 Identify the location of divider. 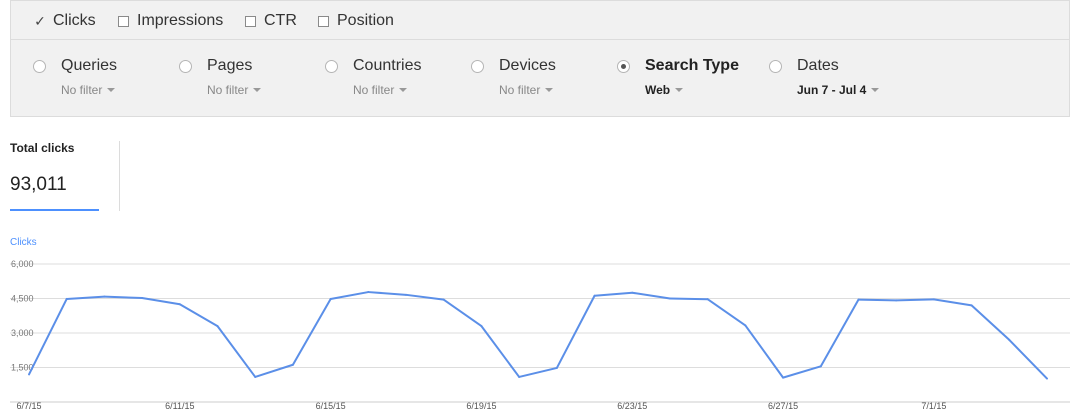
(119, 176).